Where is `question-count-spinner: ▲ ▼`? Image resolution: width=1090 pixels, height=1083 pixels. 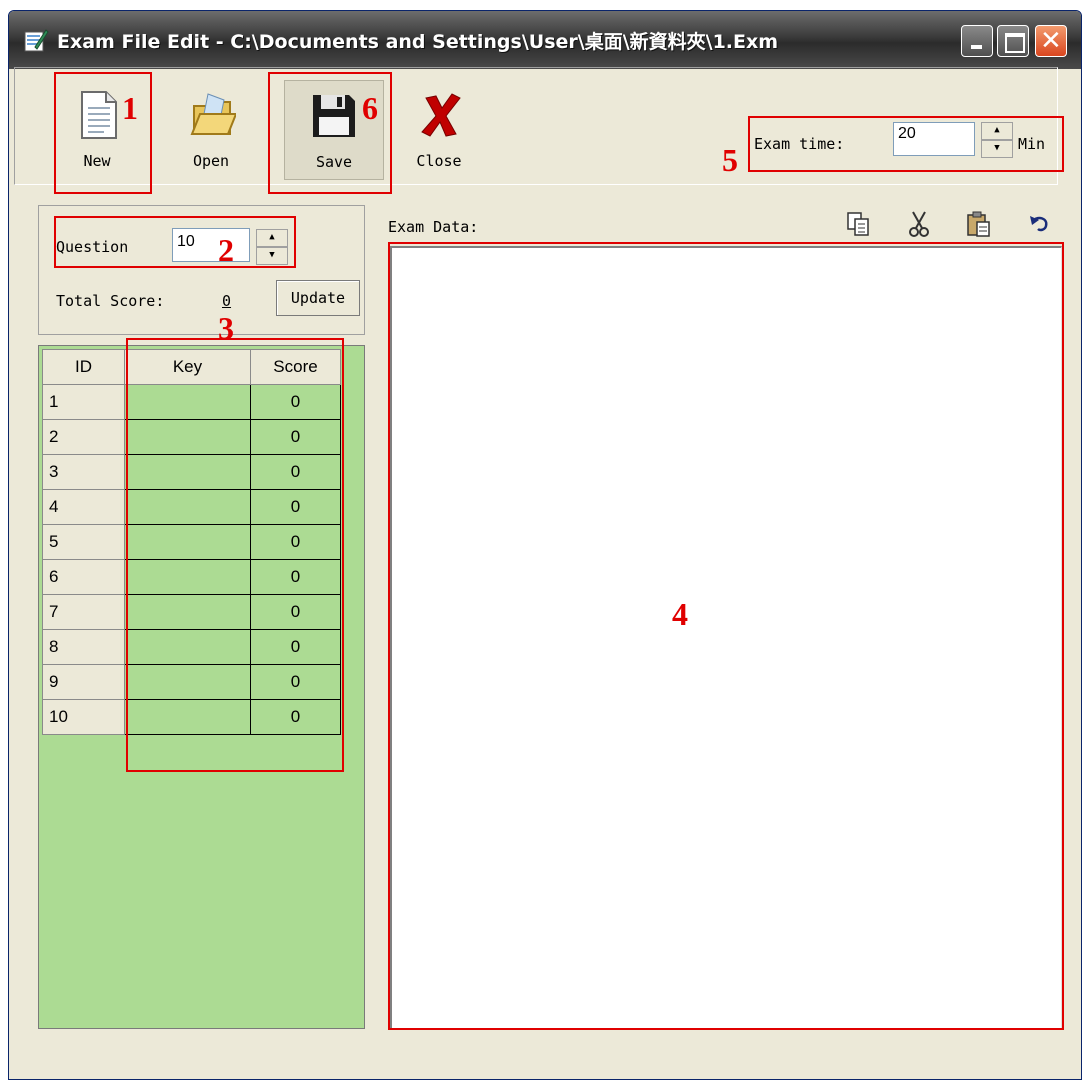
question-count-spinner: ▲ ▼ is located at coordinates (272, 247).